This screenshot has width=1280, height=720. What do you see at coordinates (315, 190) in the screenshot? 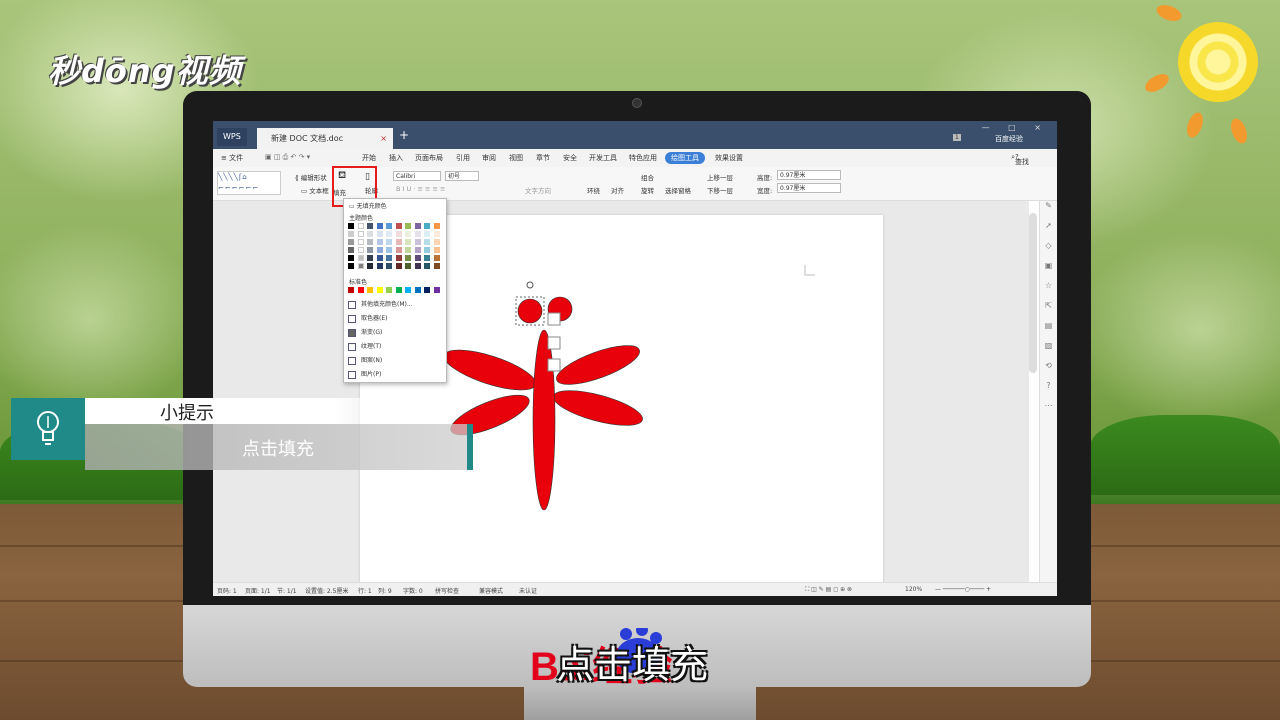
I see `textbox-button: ▭ 文本框` at bounding box center [315, 190].